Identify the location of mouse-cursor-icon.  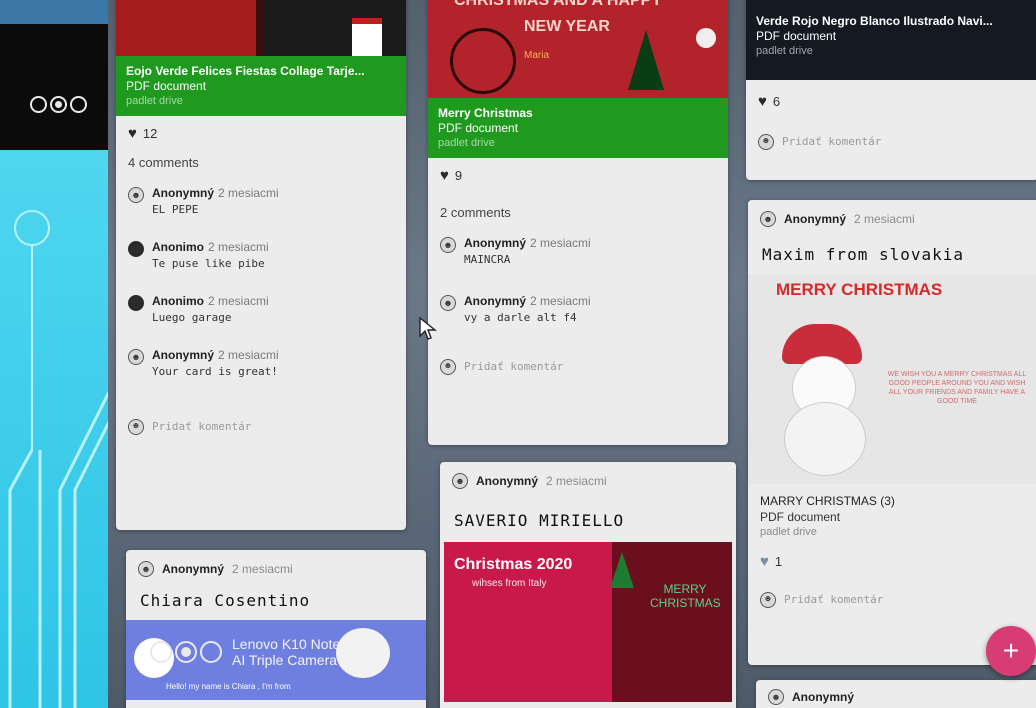
(428, 328).